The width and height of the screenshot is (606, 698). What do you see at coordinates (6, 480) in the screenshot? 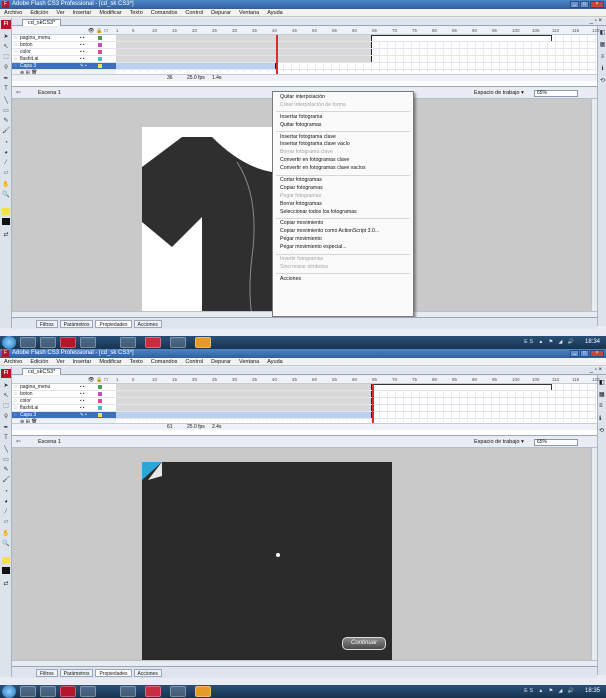
I see `brush-tool-icon: 🖌` at bounding box center [6, 480].